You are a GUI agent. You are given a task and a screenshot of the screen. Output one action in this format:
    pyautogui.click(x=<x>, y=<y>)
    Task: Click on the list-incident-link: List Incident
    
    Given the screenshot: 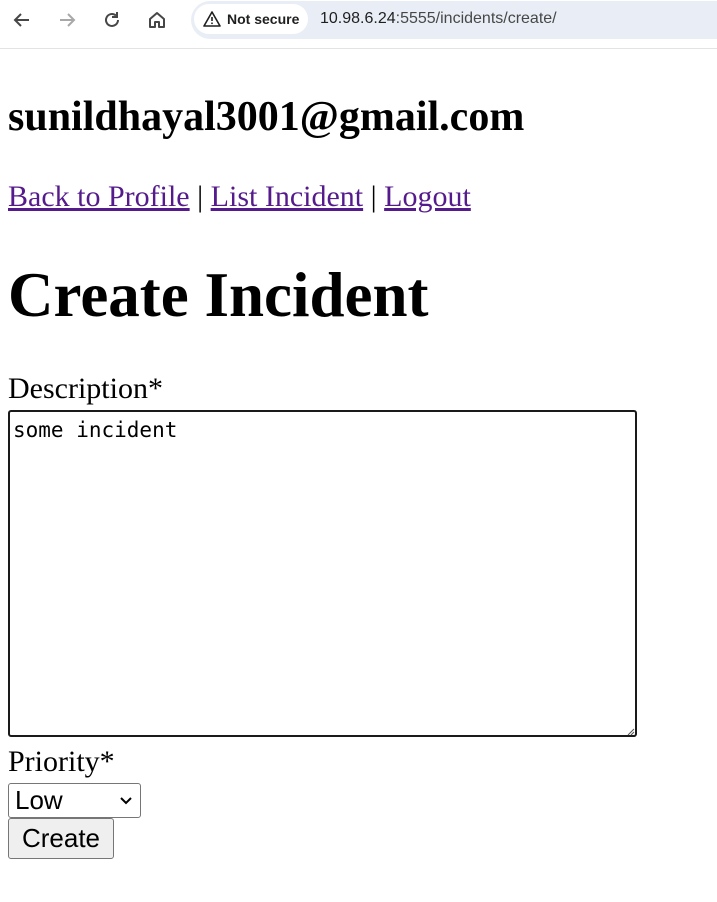 What is the action you would take?
    pyautogui.click(x=287, y=196)
    